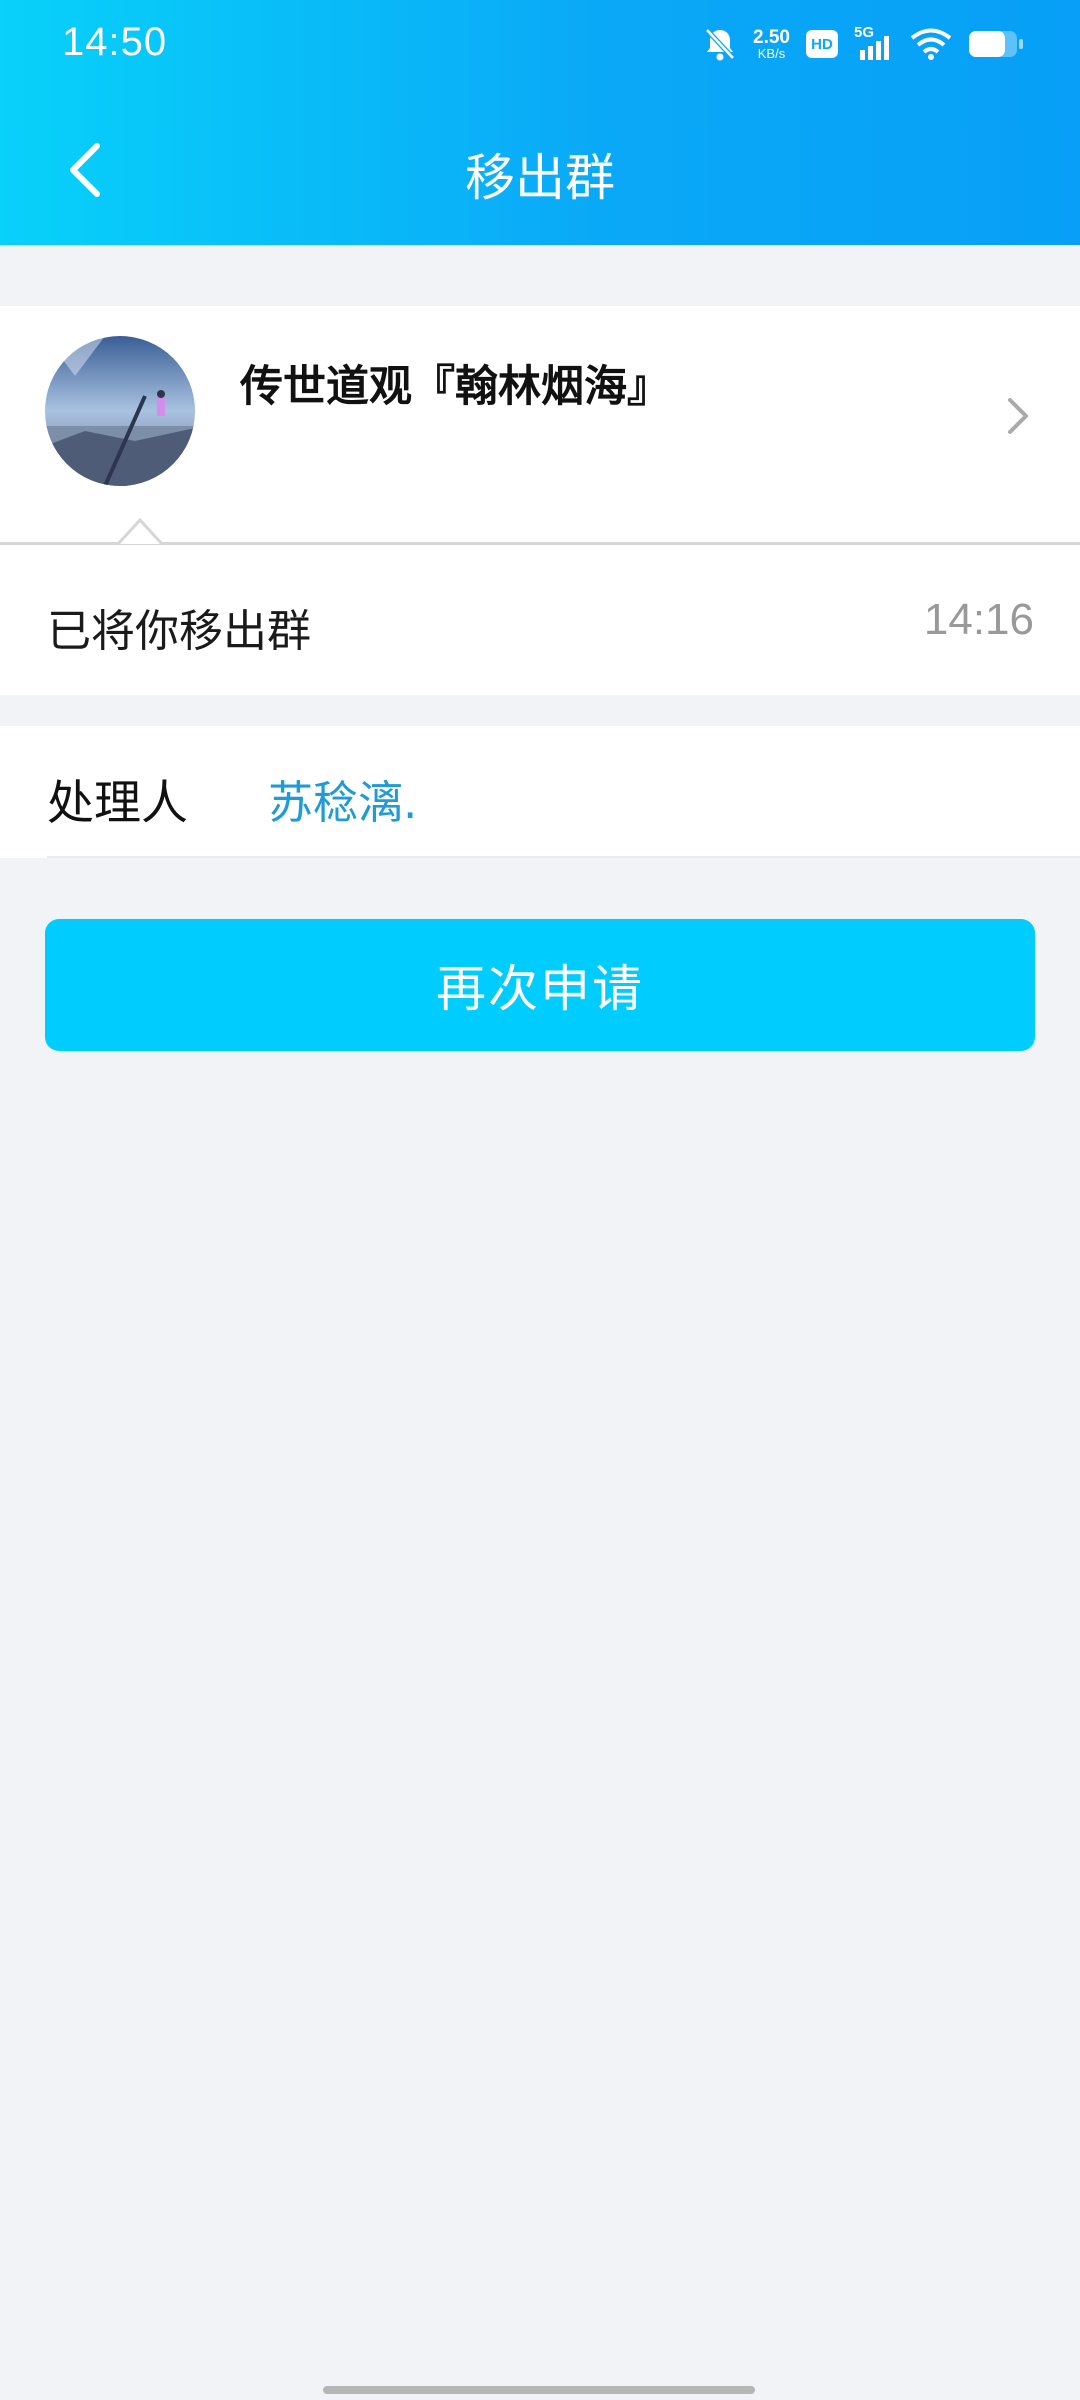 The width and height of the screenshot is (1080, 2400). I want to click on handler-name-link: 苏稔漓., so click(342, 798).